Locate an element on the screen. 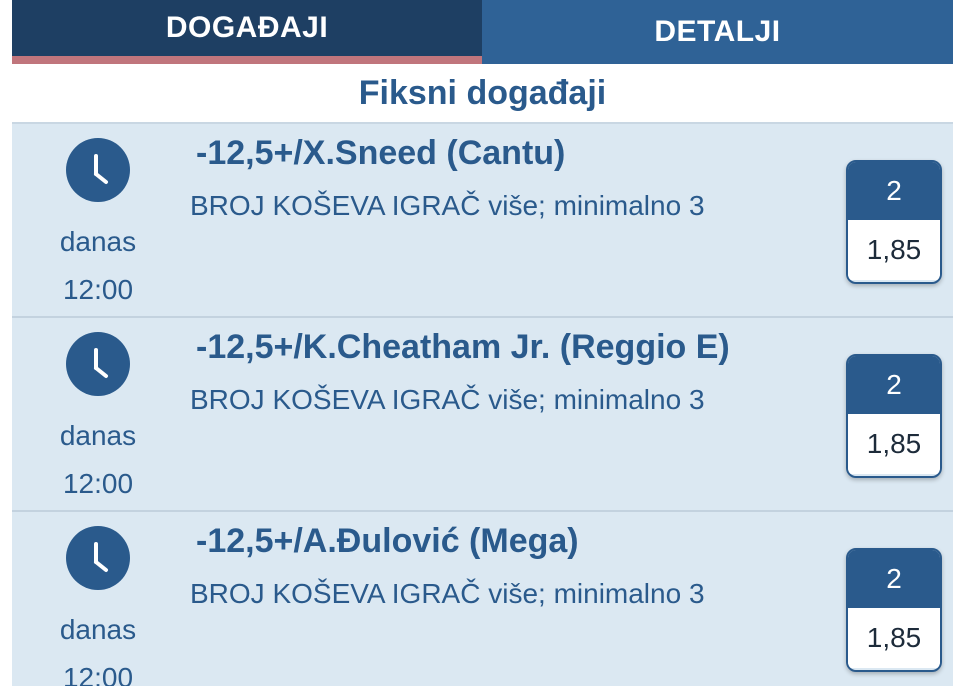 This screenshot has width=960, height=686. event-title: -12,5+/A.Đulović (Mega) is located at coordinates (387, 541).